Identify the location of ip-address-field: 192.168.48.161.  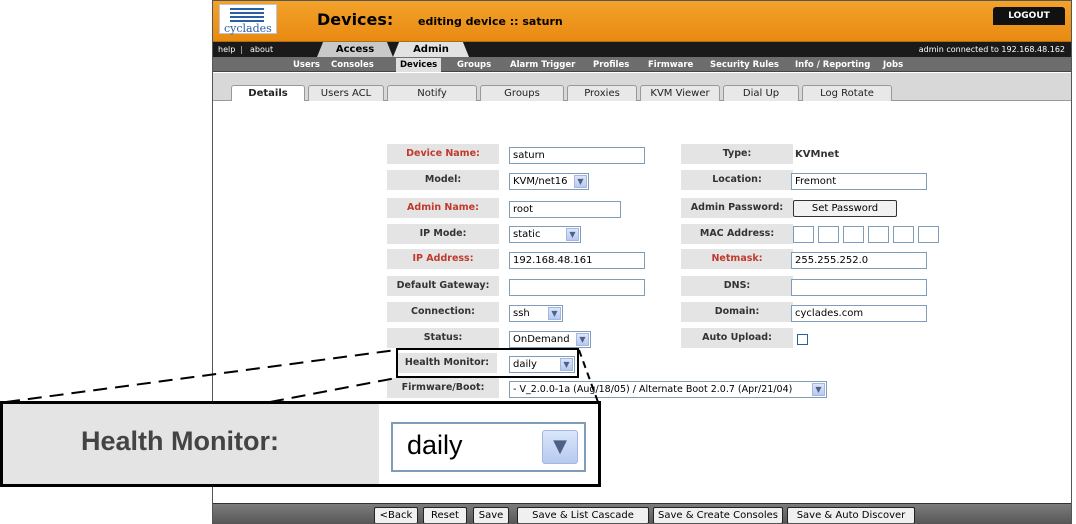
(577, 260).